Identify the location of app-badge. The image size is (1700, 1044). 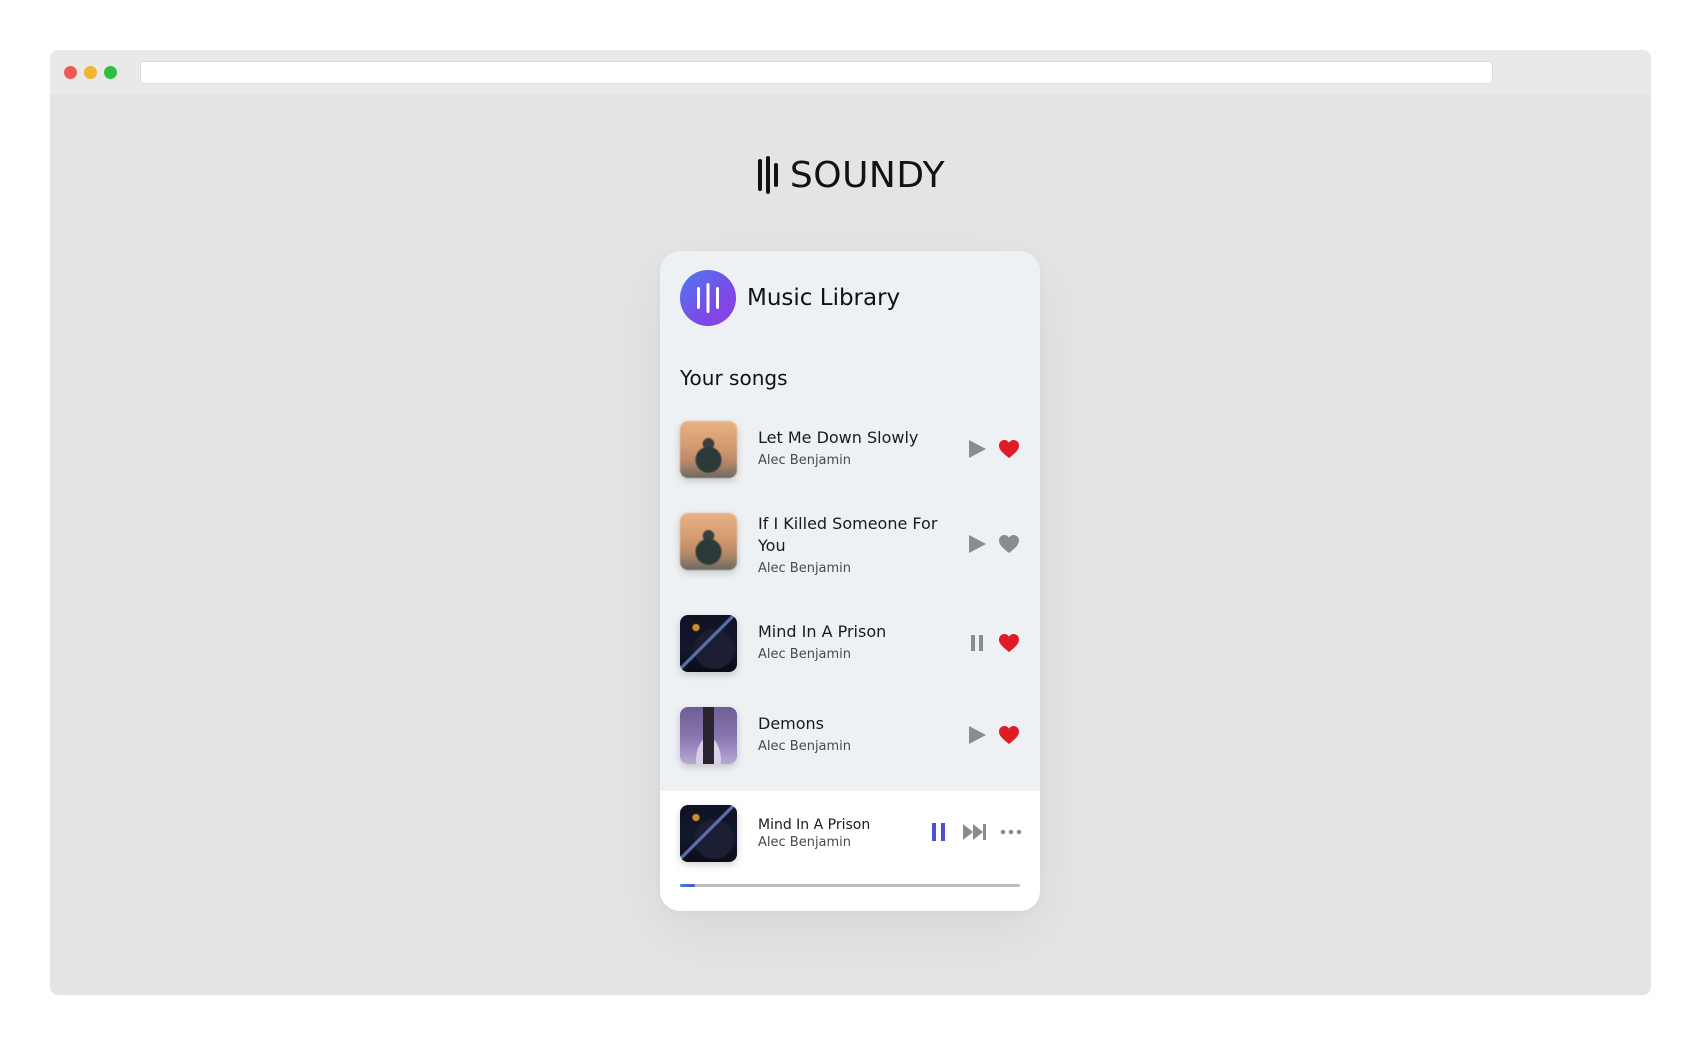
(708, 298).